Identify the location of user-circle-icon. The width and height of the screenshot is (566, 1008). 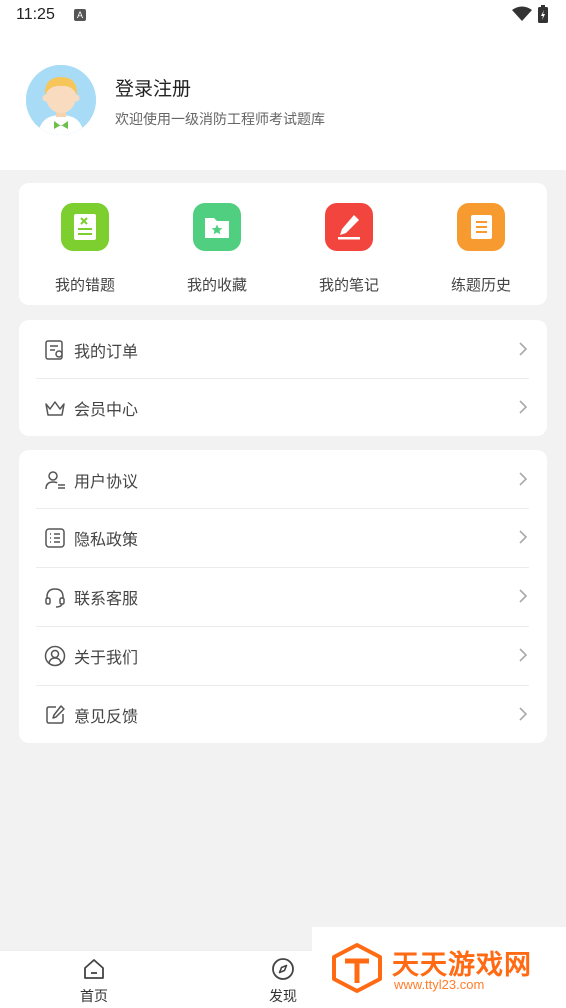
(55, 656).